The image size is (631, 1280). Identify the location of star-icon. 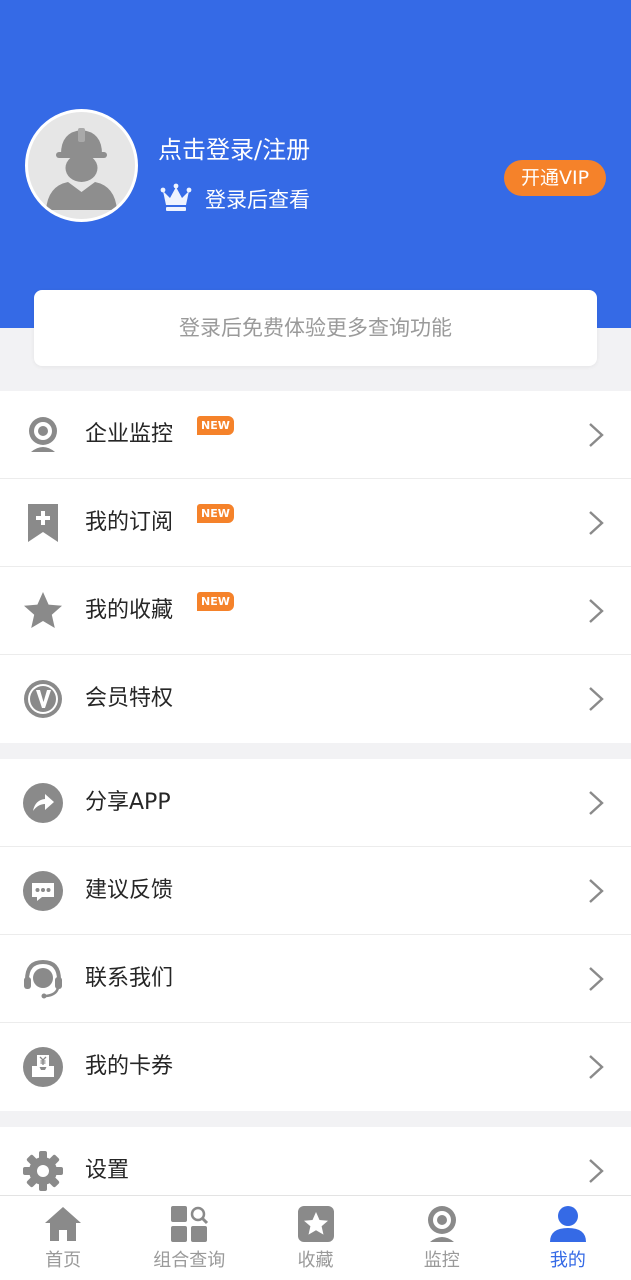
(43, 610).